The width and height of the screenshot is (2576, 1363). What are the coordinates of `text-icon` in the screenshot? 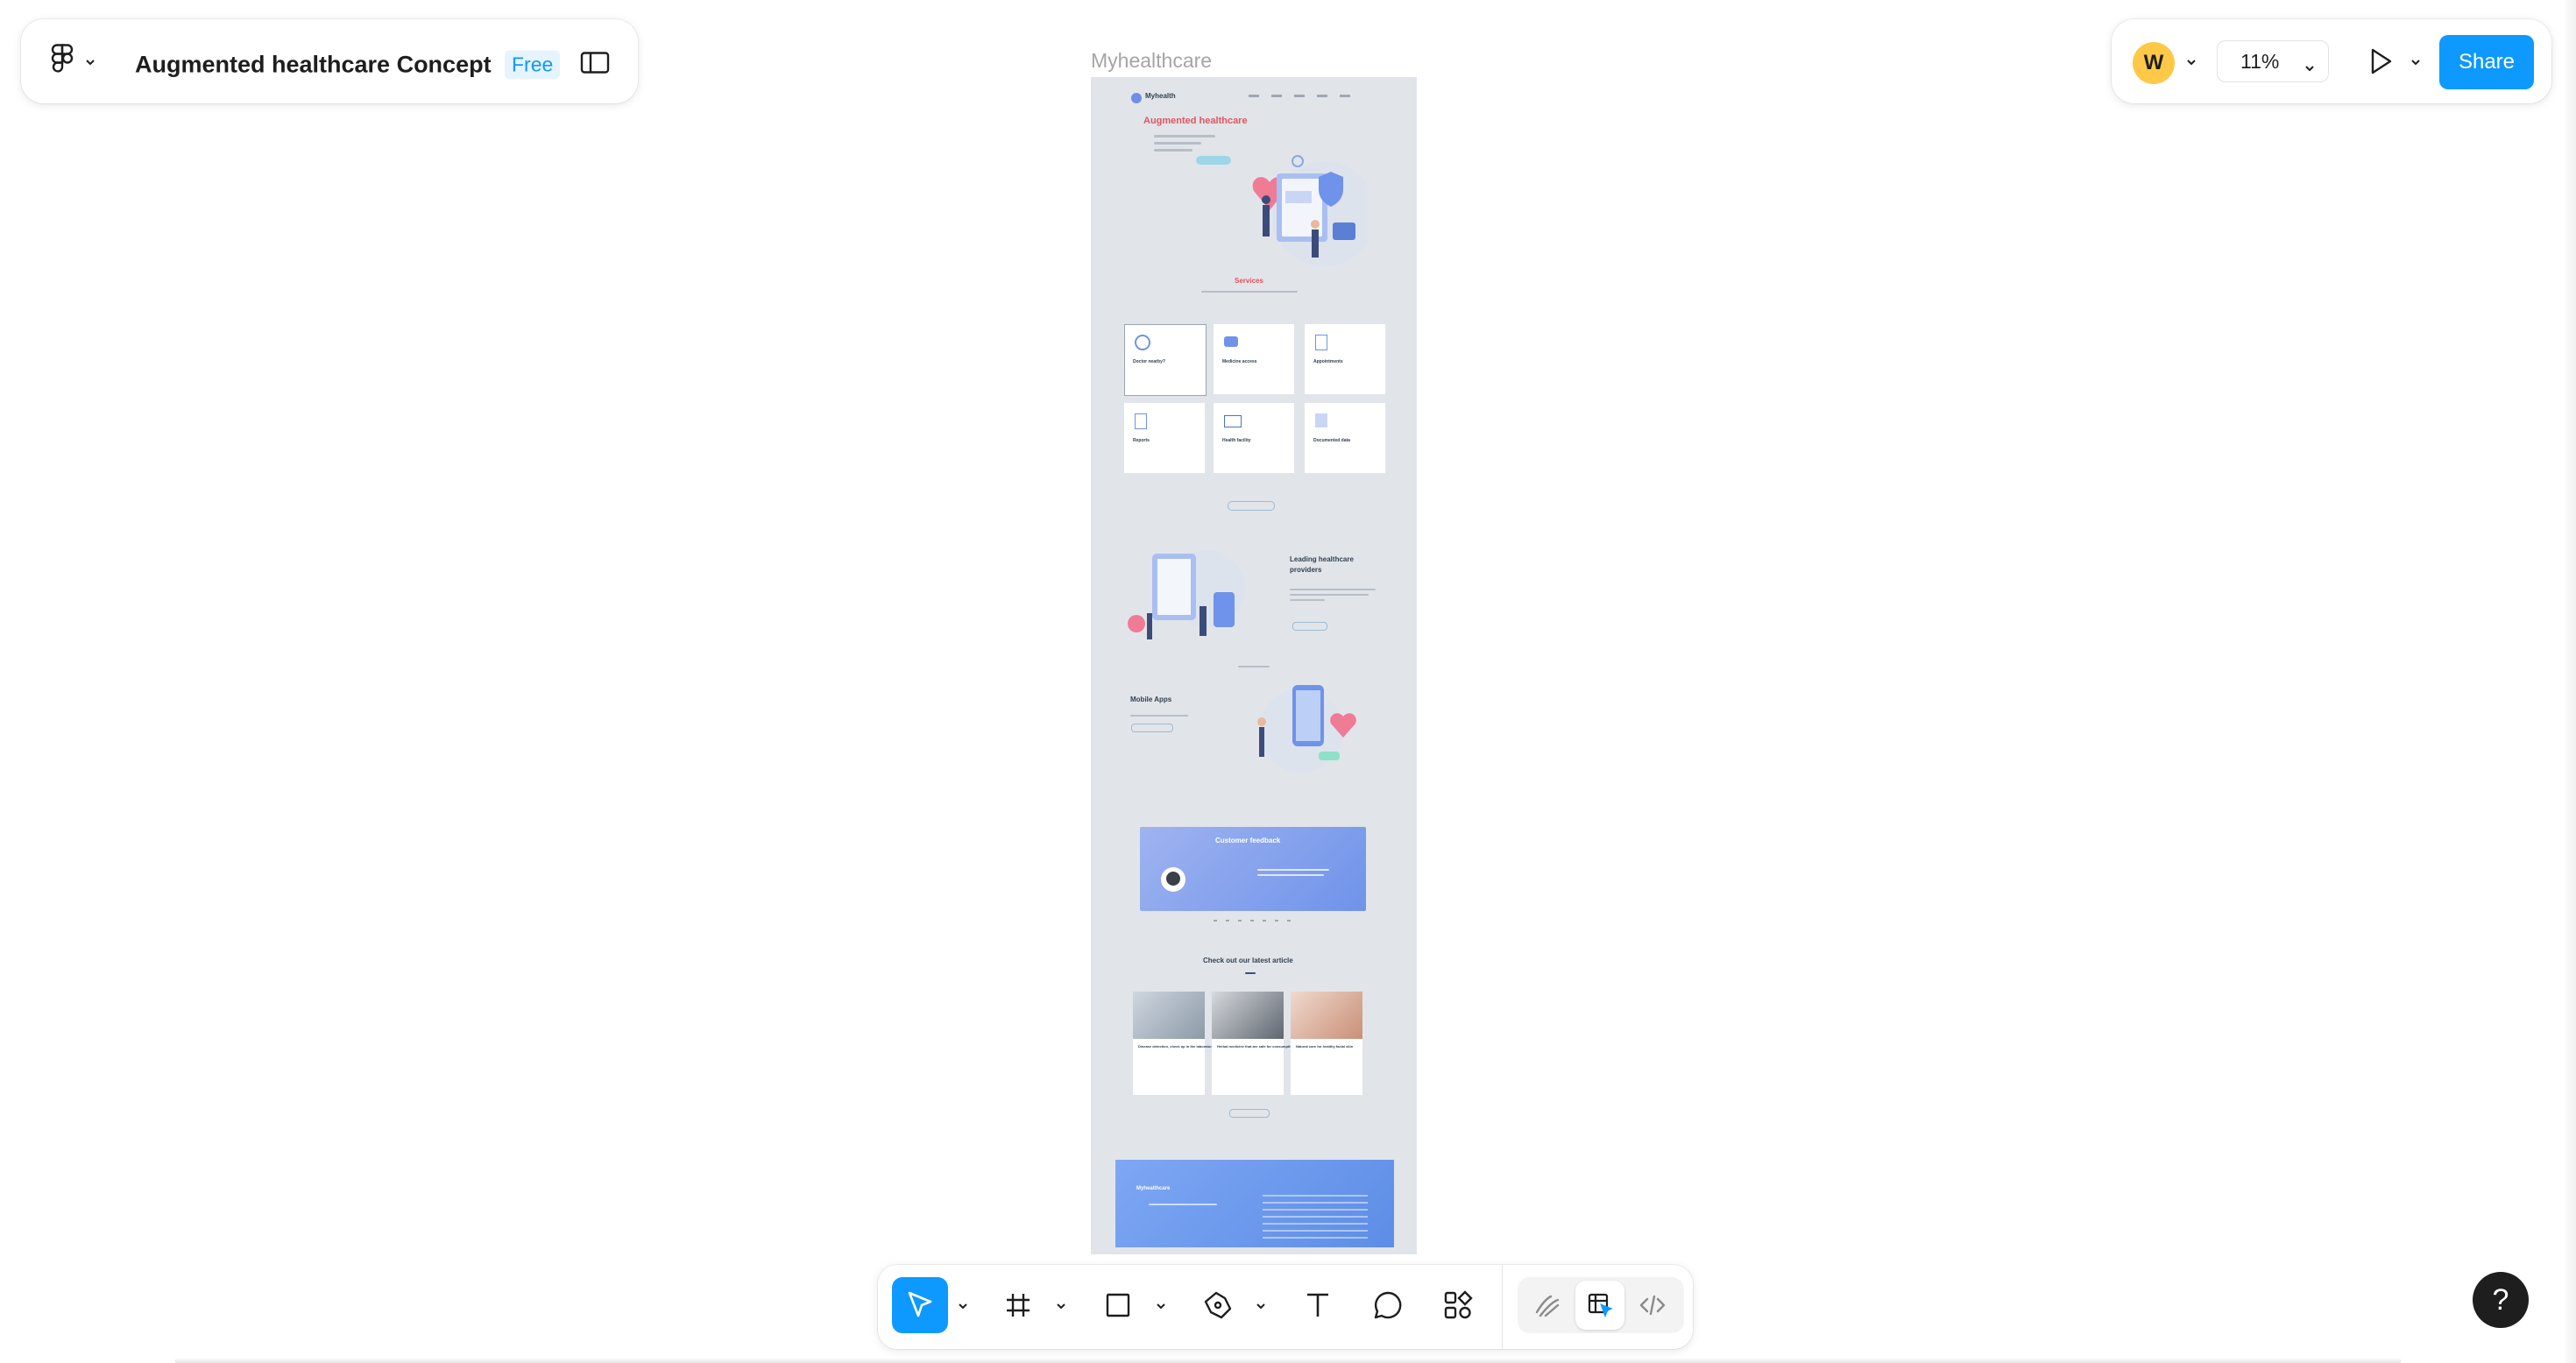 It's located at (1317, 1305).